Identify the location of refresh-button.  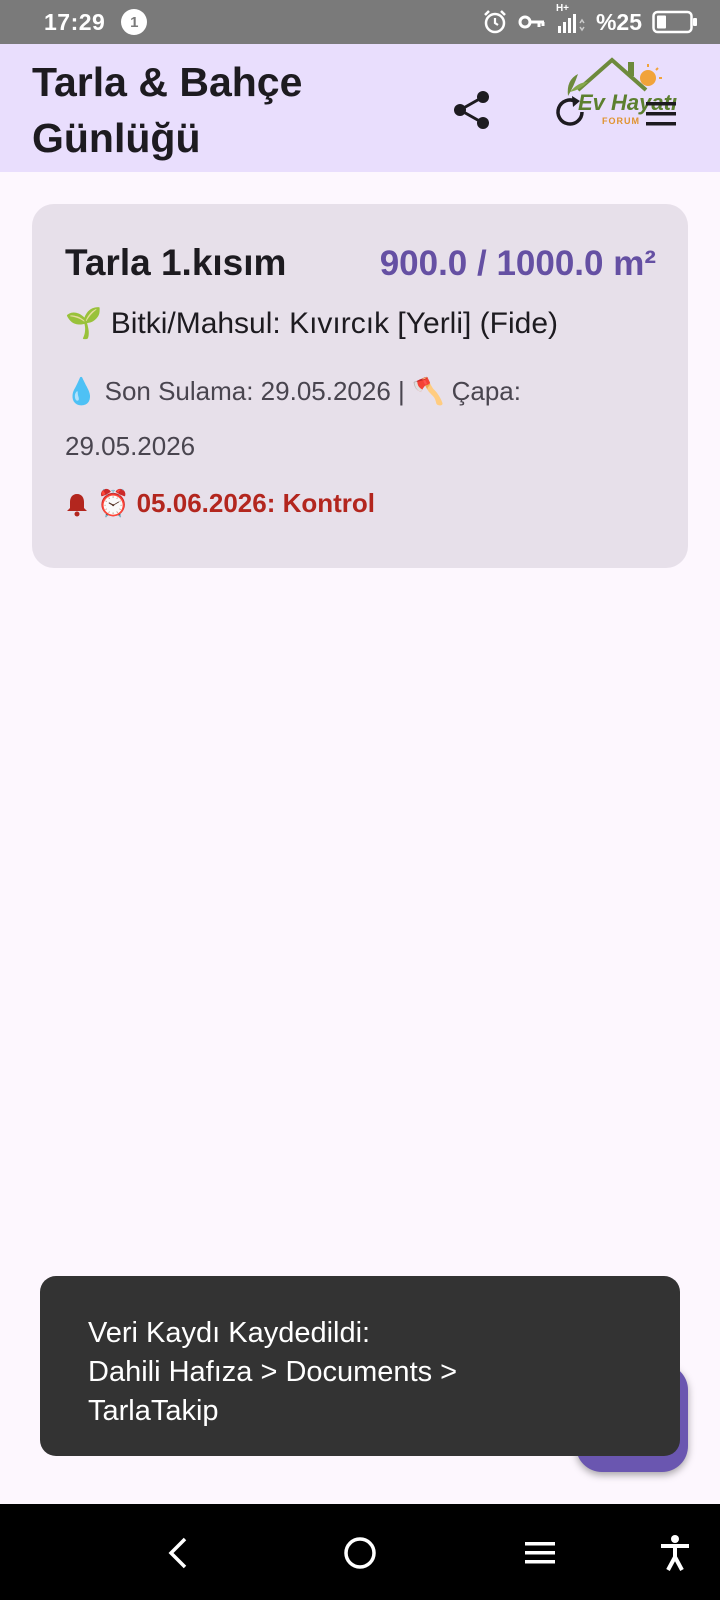
(570, 112).